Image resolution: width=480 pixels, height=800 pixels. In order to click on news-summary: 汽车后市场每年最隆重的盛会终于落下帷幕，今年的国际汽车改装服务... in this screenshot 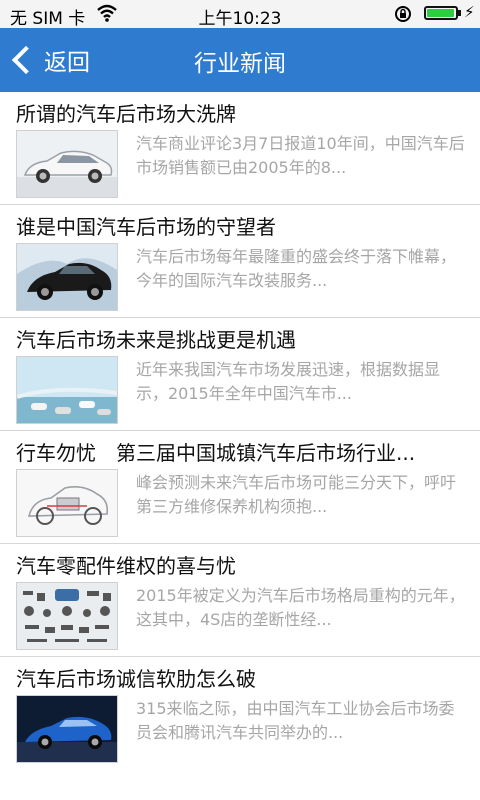, I will do `click(296, 268)`.